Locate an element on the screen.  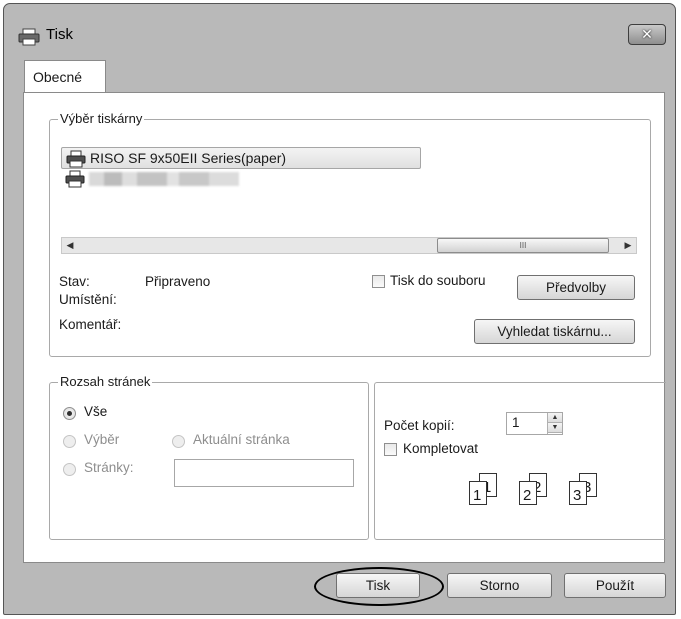
collate-icon-set-1: 1 1 is located at coordinates (484, 490).